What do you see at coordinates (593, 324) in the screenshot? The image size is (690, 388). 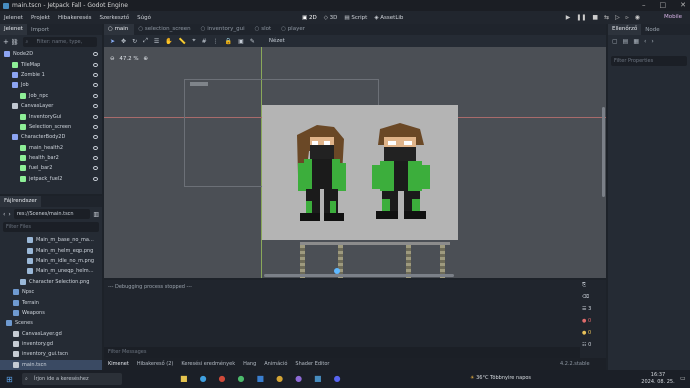 I see `error-count: ● 0` at bounding box center [593, 324].